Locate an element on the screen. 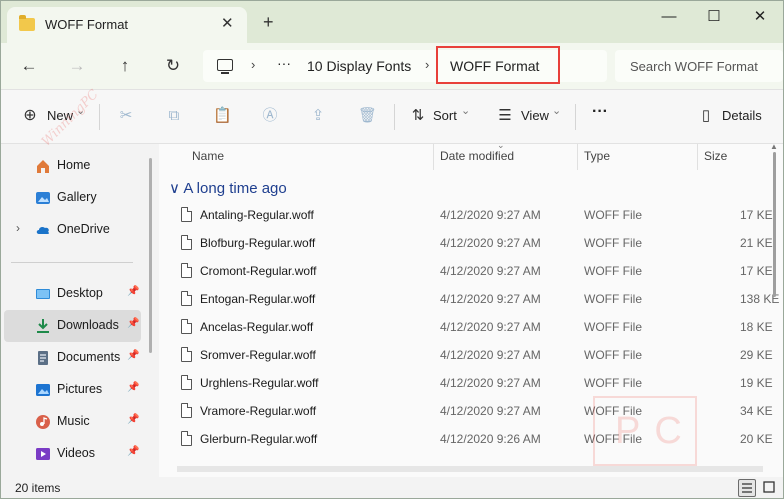 The height and width of the screenshot is (499, 784). refresh-button: ↻ is located at coordinates (173, 66).